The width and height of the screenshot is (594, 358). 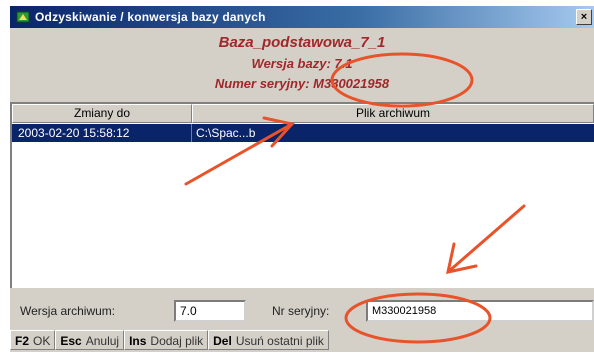 I want to click on archive-form: Wersja archiwum: Nr seryjny:, so click(x=302, y=311).